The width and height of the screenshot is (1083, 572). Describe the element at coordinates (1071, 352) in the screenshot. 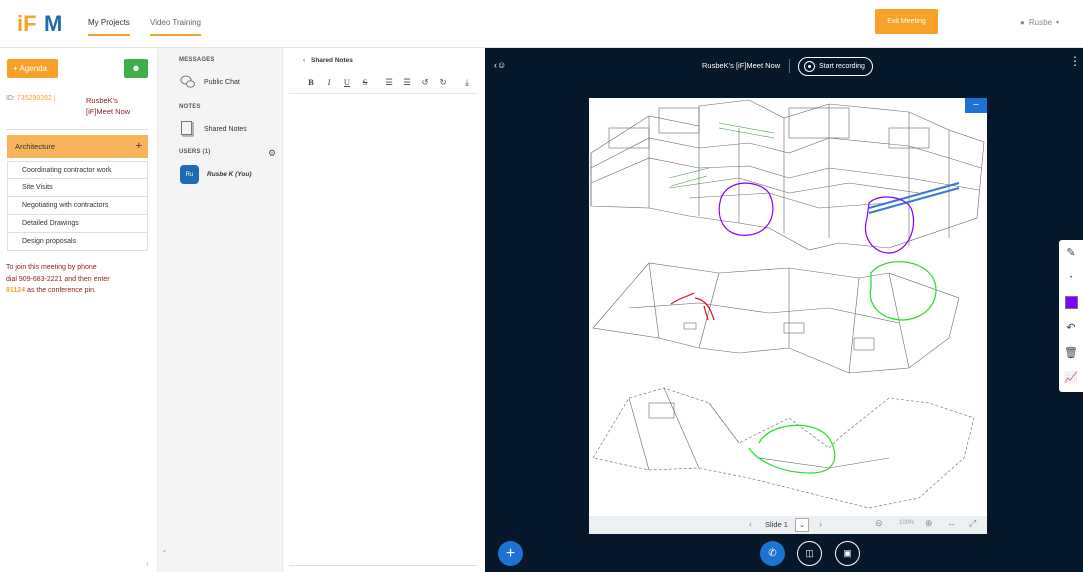

I see `trash-icon: 🗑` at that location.